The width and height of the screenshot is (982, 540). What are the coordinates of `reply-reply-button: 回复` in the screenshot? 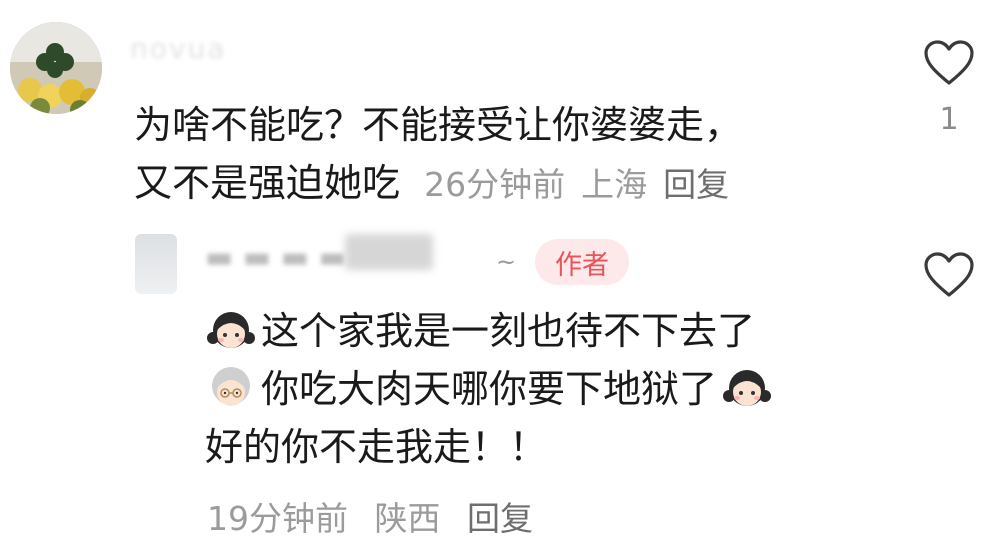 It's located at (500, 518).